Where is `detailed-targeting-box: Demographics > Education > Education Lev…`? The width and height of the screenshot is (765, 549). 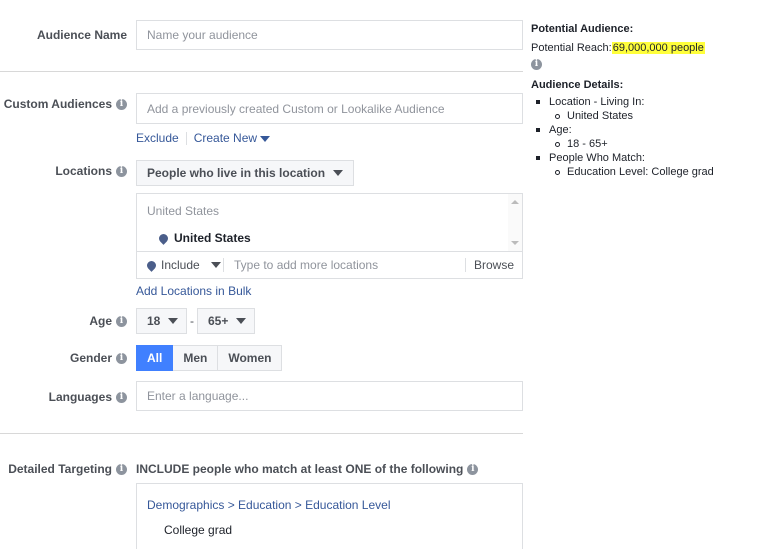 detailed-targeting-box: Demographics > Education > Education Lev… is located at coordinates (329, 516).